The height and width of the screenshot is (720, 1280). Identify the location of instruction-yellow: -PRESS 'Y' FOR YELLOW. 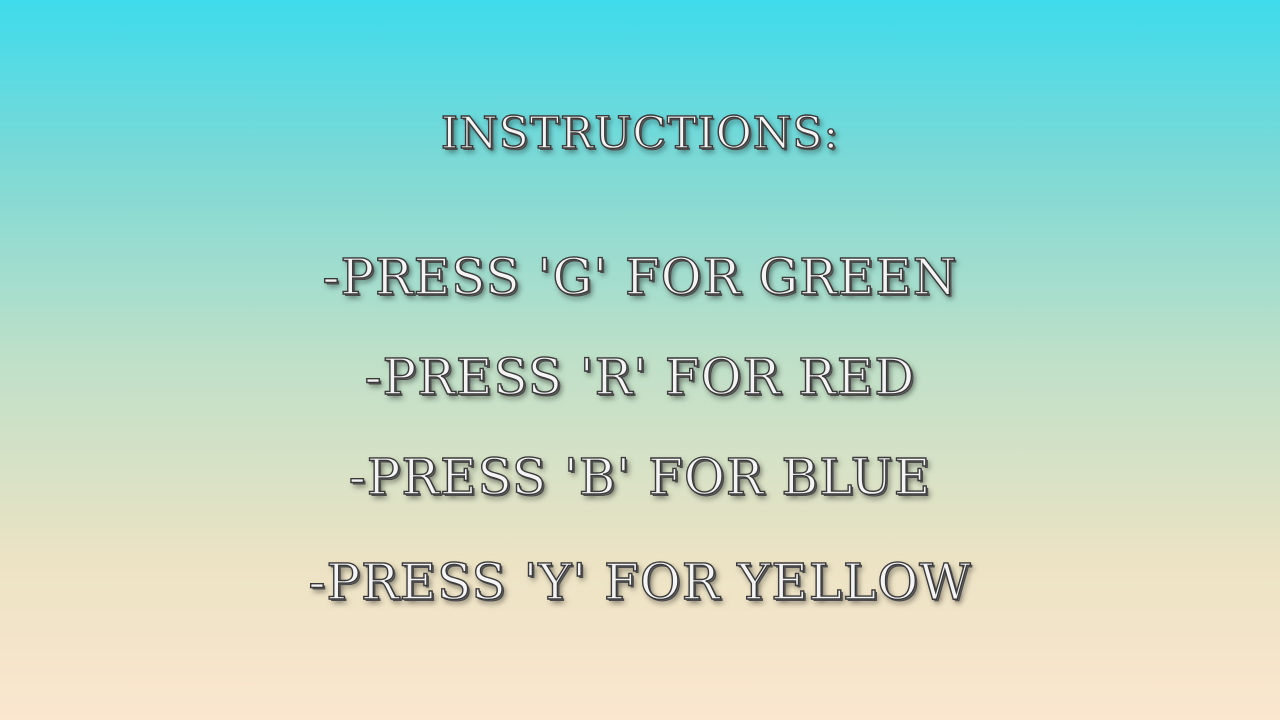
(640, 581).